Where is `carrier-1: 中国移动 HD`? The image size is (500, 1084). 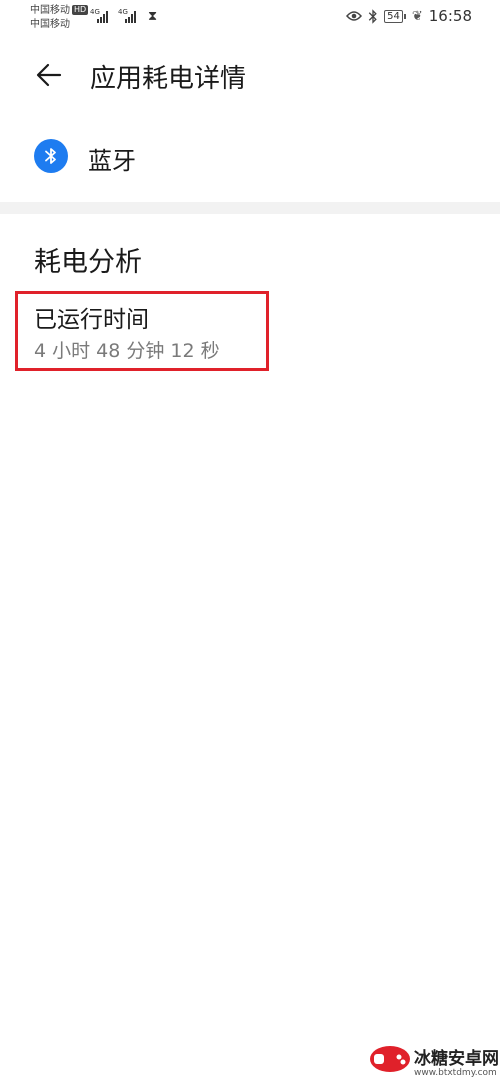 carrier-1: 中国移动 HD is located at coordinates (59, 10).